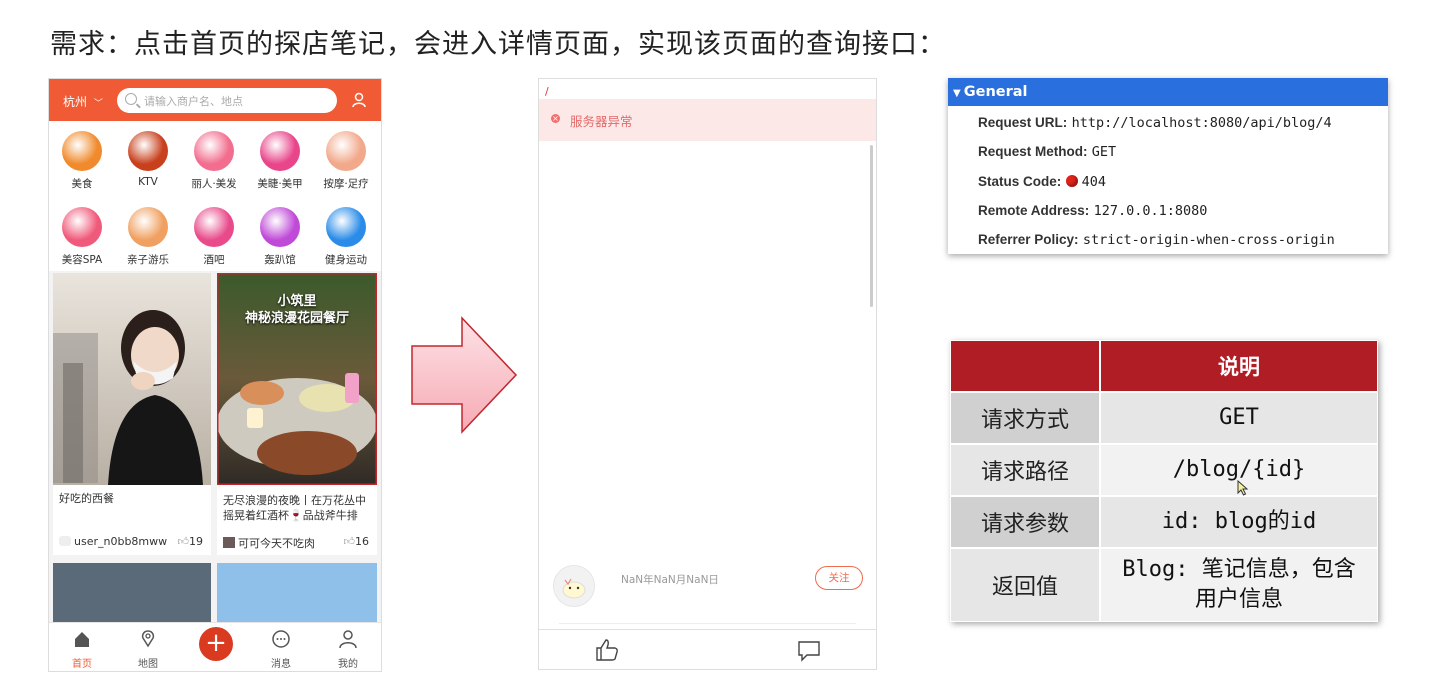  Describe the element at coordinates (1025, 366) in the screenshot. I see `table-header-cell` at that location.